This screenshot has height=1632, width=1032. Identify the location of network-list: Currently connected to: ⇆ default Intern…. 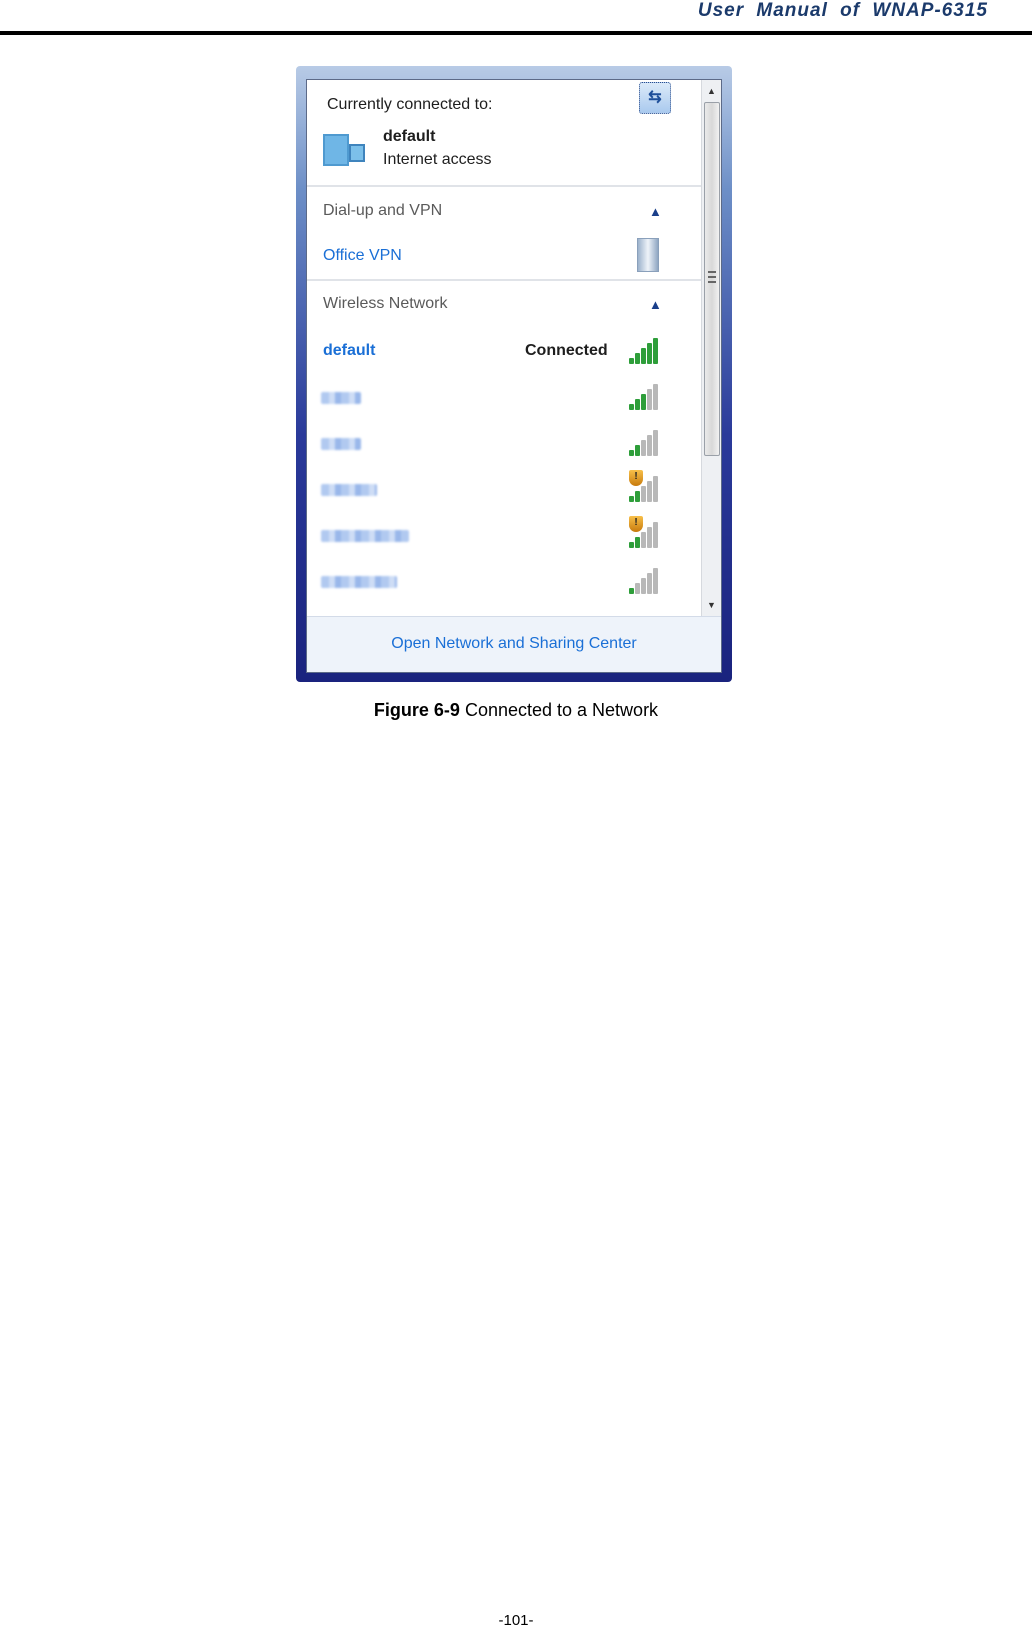
(505, 348).